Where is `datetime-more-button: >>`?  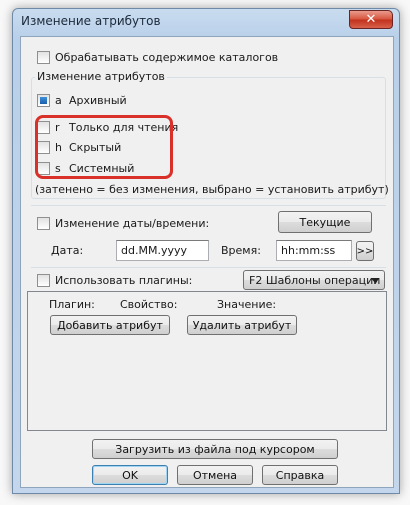 datetime-more-button: >> is located at coordinates (365, 251).